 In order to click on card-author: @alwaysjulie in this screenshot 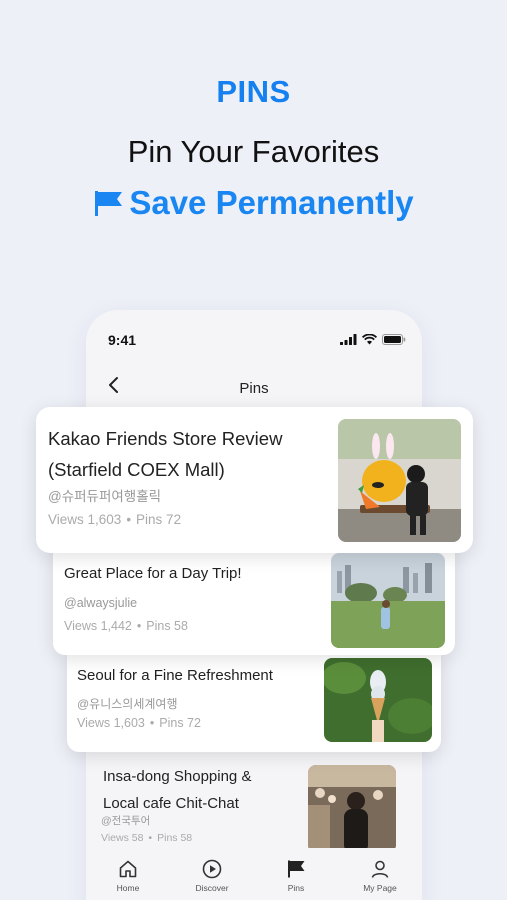, I will do `click(100, 603)`.